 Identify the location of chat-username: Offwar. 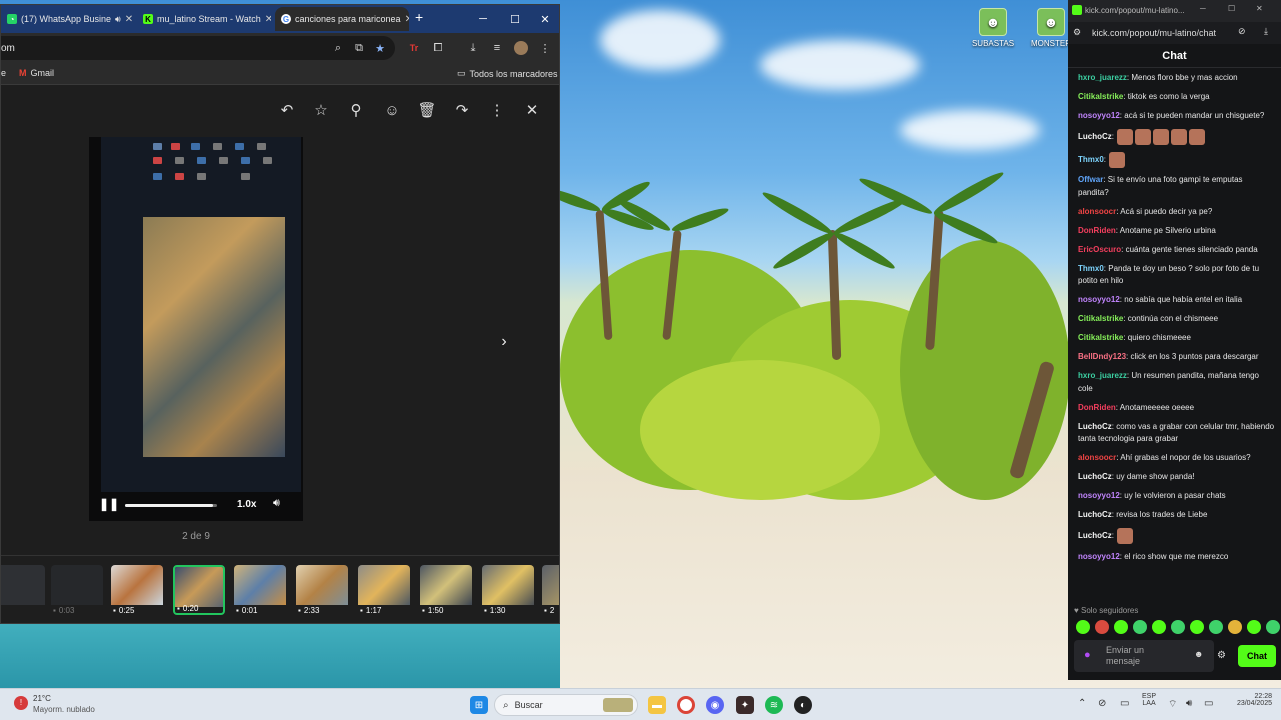
(1090, 179).